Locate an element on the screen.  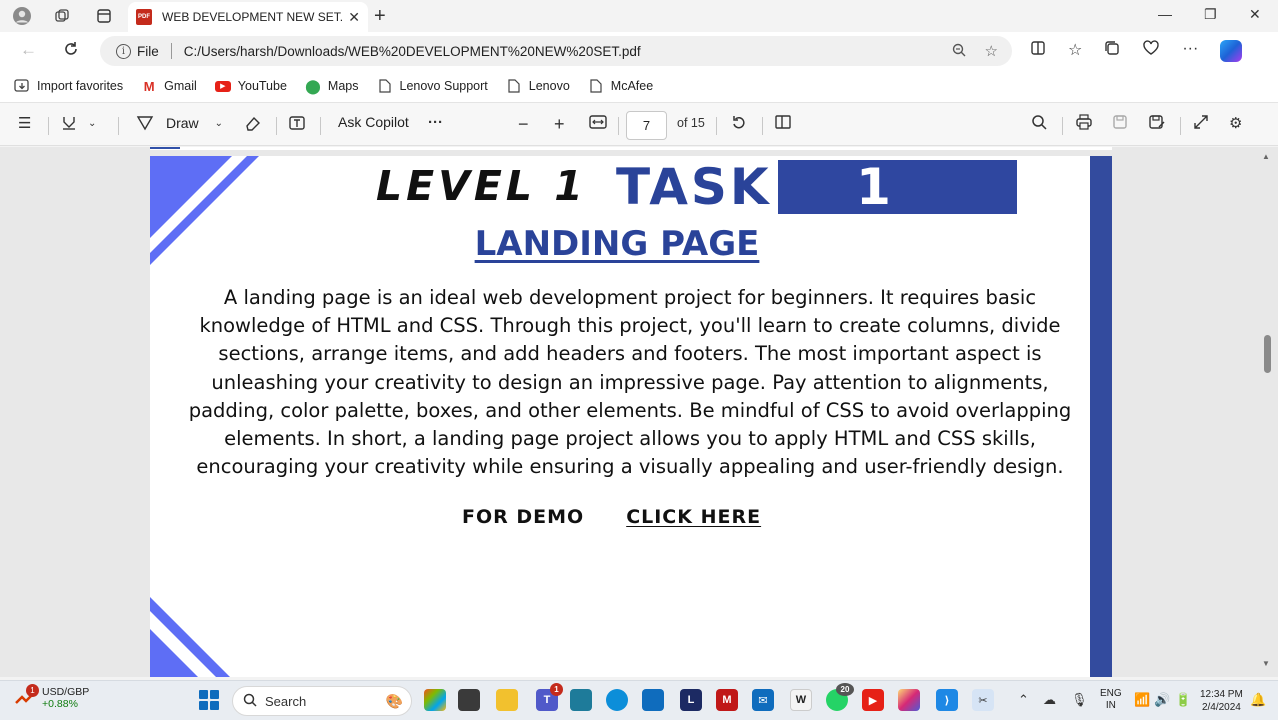
taskbar-search: Search 🎨 is located at coordinates (322, 701).